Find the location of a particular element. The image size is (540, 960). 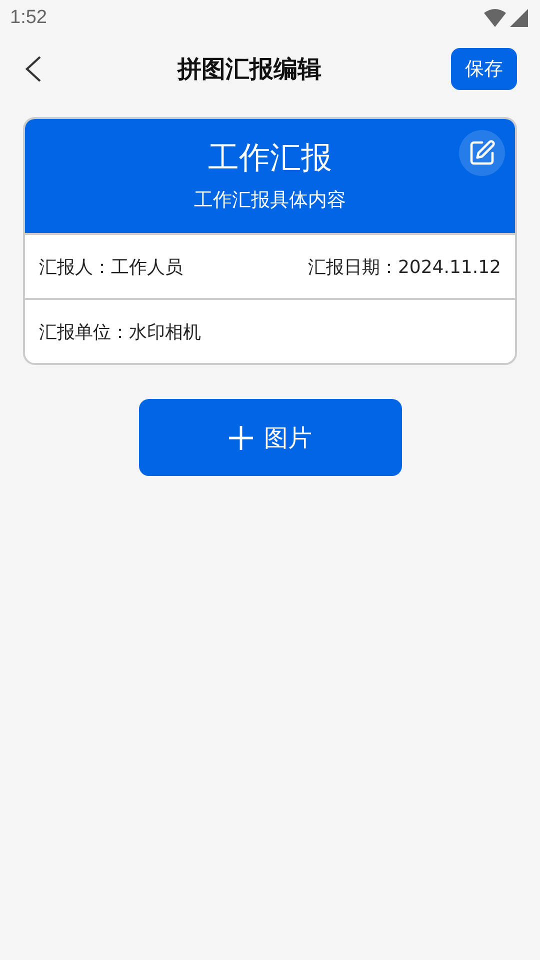

plus-icon is located at coordinates (241, 437).